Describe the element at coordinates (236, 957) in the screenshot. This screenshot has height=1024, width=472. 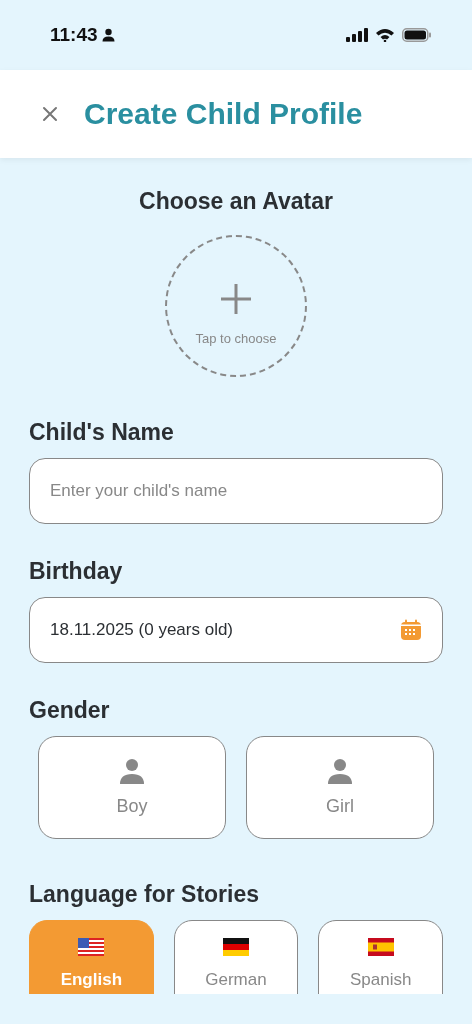
I see `language-option: German` at that location.